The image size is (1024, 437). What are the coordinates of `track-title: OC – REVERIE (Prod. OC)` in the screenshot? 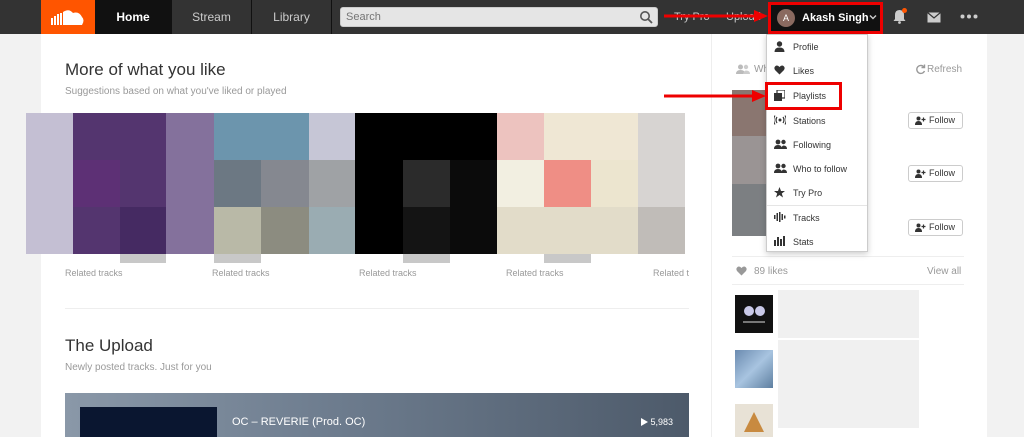 It's located at (298, 422).